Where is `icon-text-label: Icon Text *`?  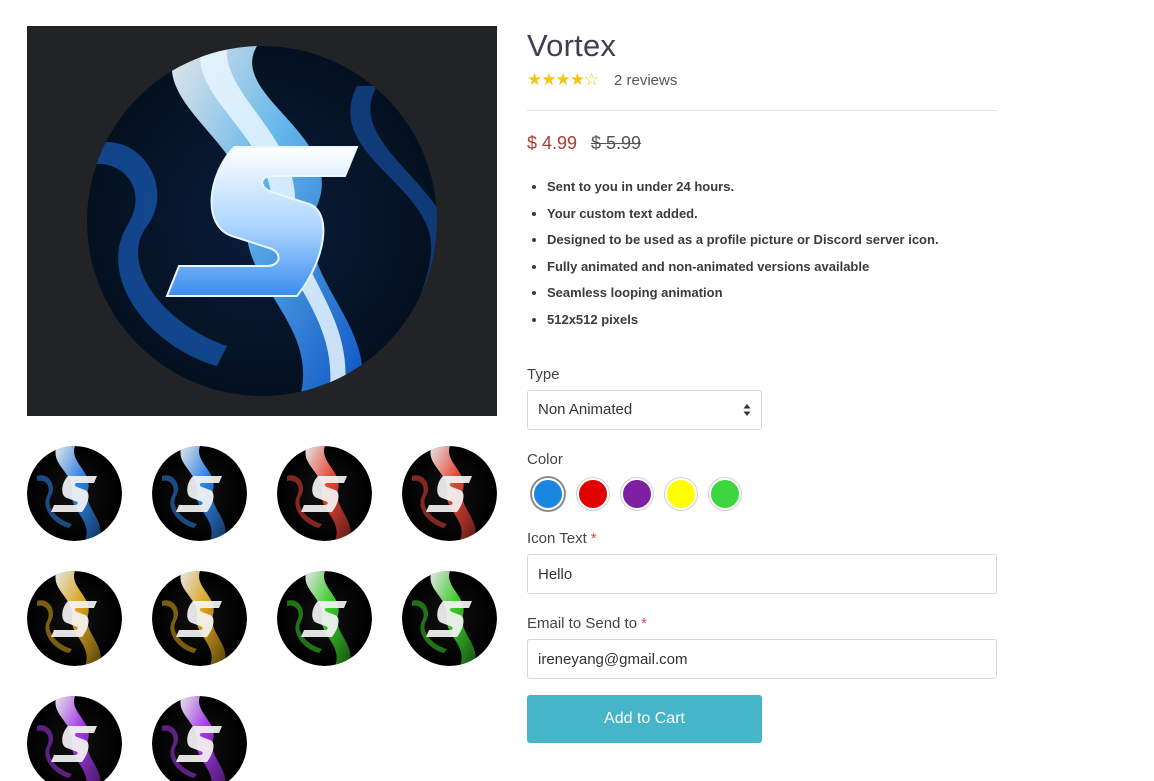 icon-text-label: Icon Text * is located at coordinates (562, 538).